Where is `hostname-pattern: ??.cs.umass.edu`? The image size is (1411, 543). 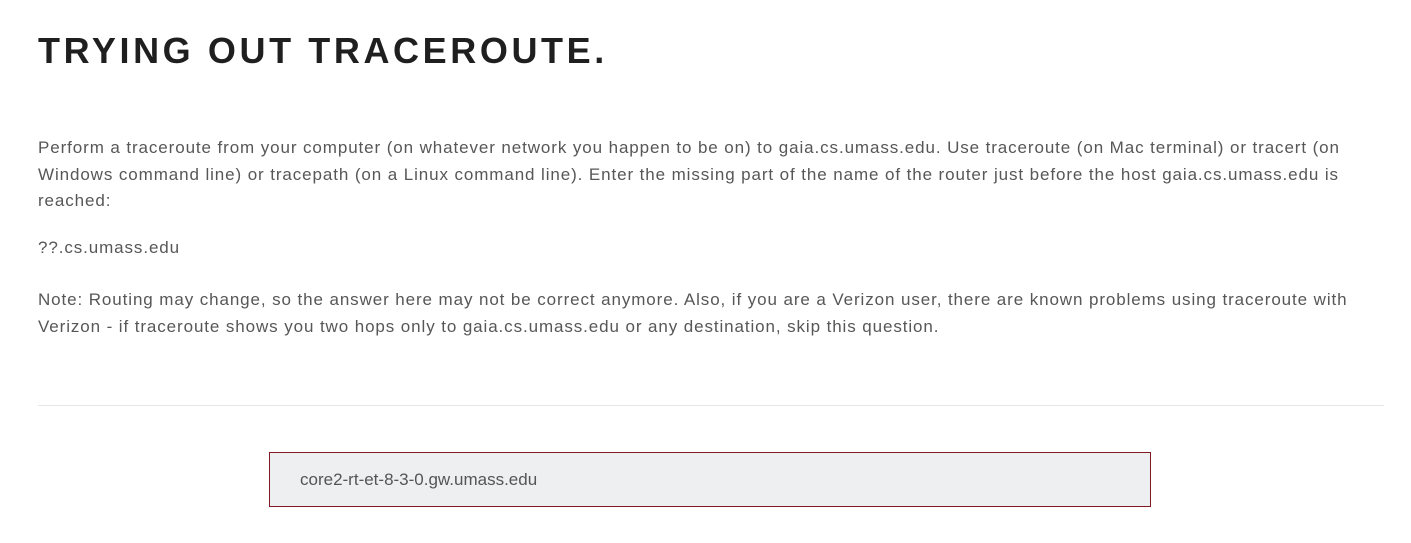
hostname-pattern: ??.cs.umass.edu is located at coordinates (109, 247).